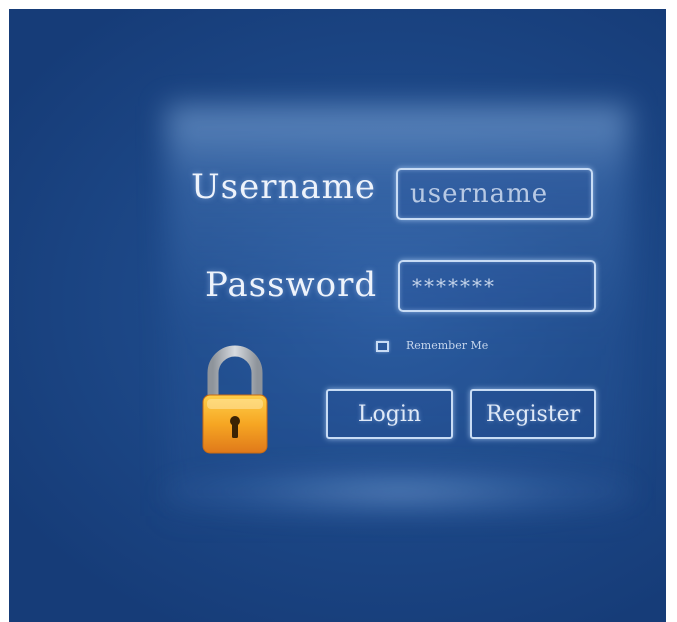  Describe the element at coordinates (454, 286) in the screenshot. I see `password-field-value: *******` at that location.